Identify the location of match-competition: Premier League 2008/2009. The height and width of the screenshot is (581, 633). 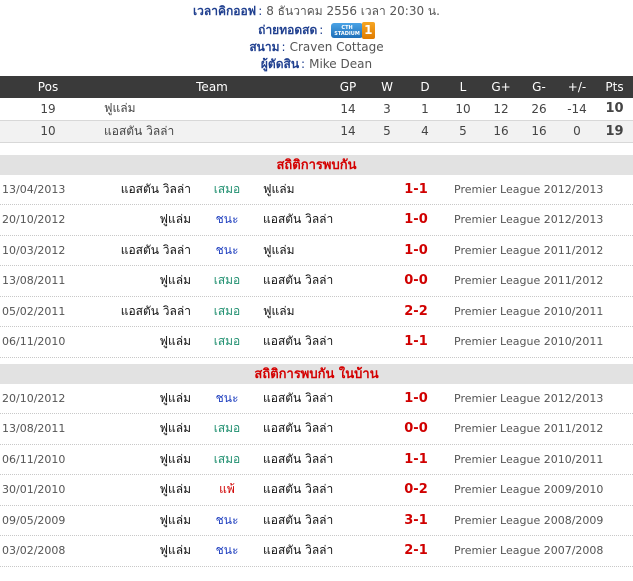
(529, 520).